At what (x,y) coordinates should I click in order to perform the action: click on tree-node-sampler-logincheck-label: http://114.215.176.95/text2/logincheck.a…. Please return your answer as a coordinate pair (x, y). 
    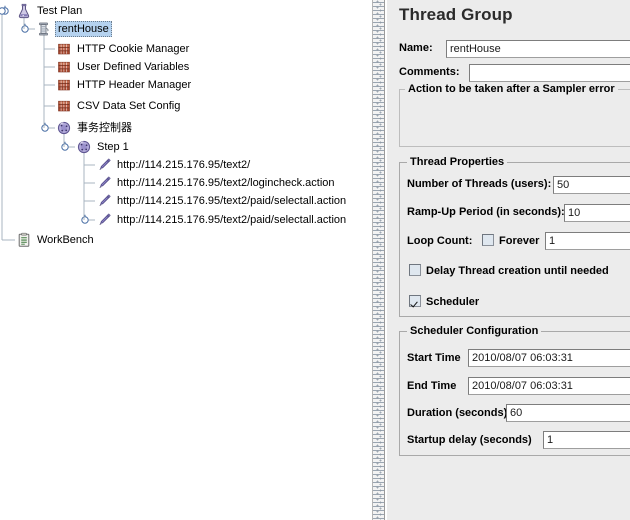
    Looking at the image, I should click on (226, 183).